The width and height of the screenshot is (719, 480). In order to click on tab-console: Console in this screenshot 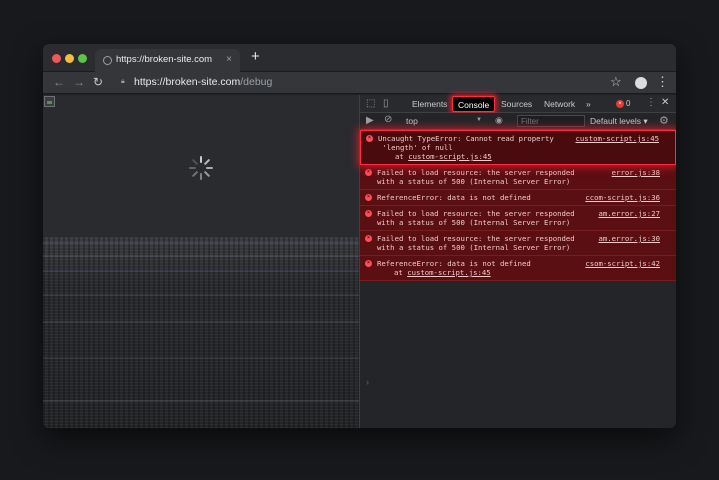, I will do `click(474, 104)`.